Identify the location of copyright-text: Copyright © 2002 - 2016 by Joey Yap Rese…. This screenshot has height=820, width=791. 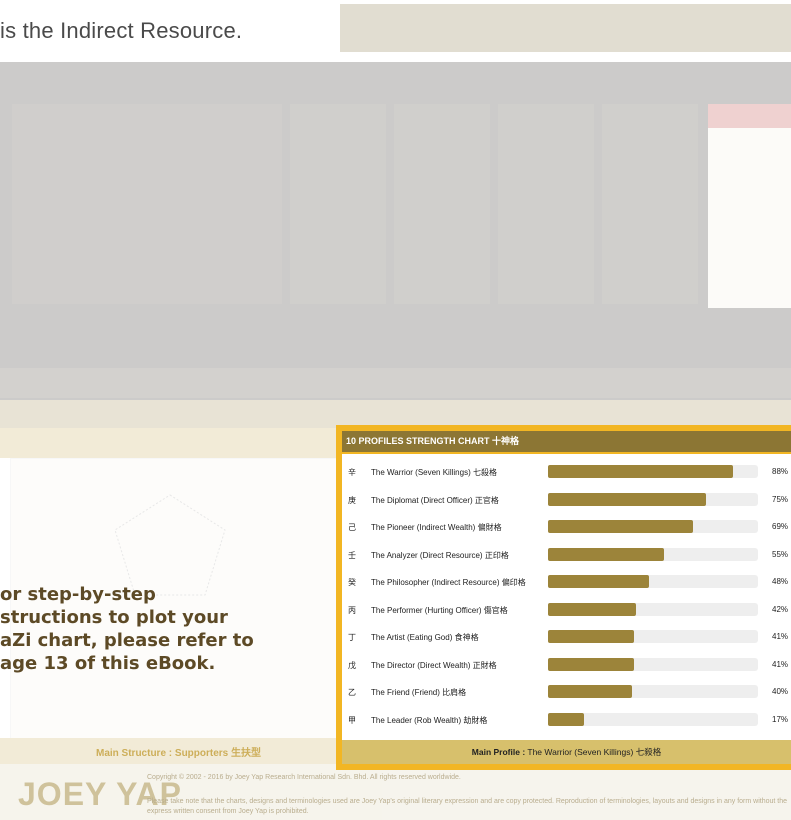
(304, 777).